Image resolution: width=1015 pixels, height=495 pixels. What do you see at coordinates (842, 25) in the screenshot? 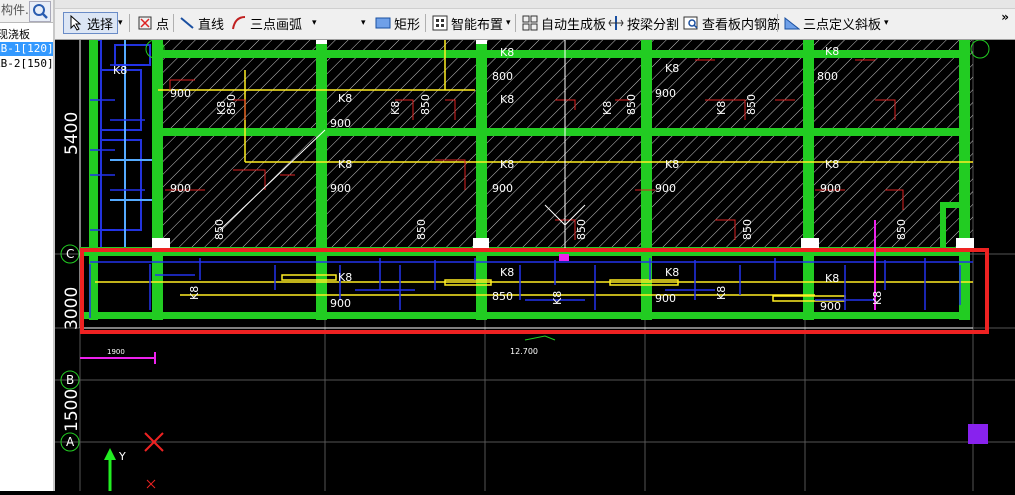
I see `slope-label: 三点定义斜板` at bounding box center [842, 25].